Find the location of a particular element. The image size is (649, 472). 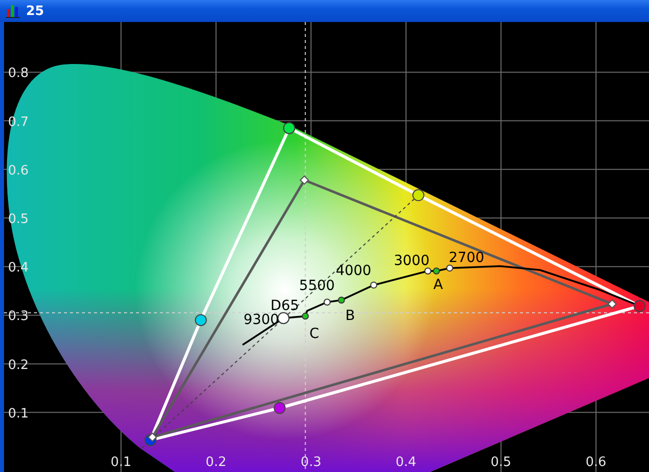

point-label: C is located at coordinates (314, 334).